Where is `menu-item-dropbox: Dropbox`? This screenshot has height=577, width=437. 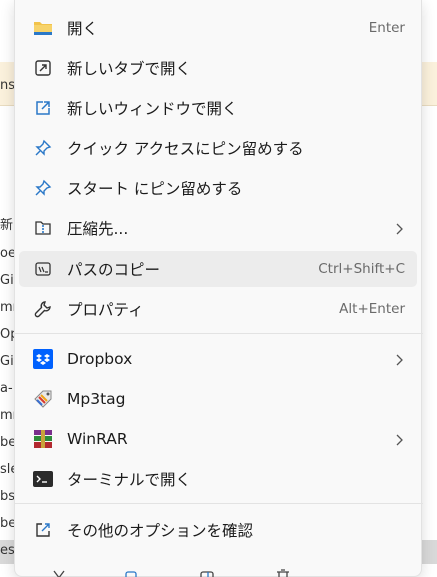
menu-item-dropbox: Dropbox is located at coordinates (218, 359).